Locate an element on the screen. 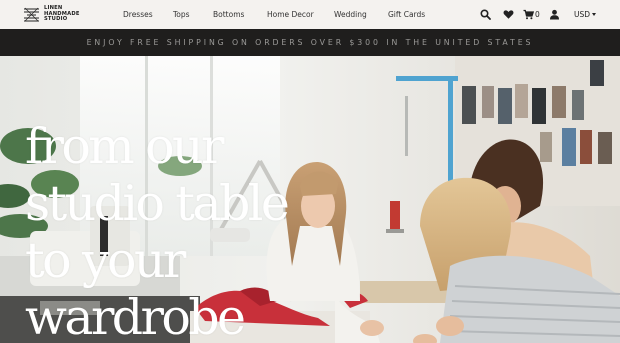 This screenshot has height=343, width=620. cart-icon is located at coordinates (528, 14).